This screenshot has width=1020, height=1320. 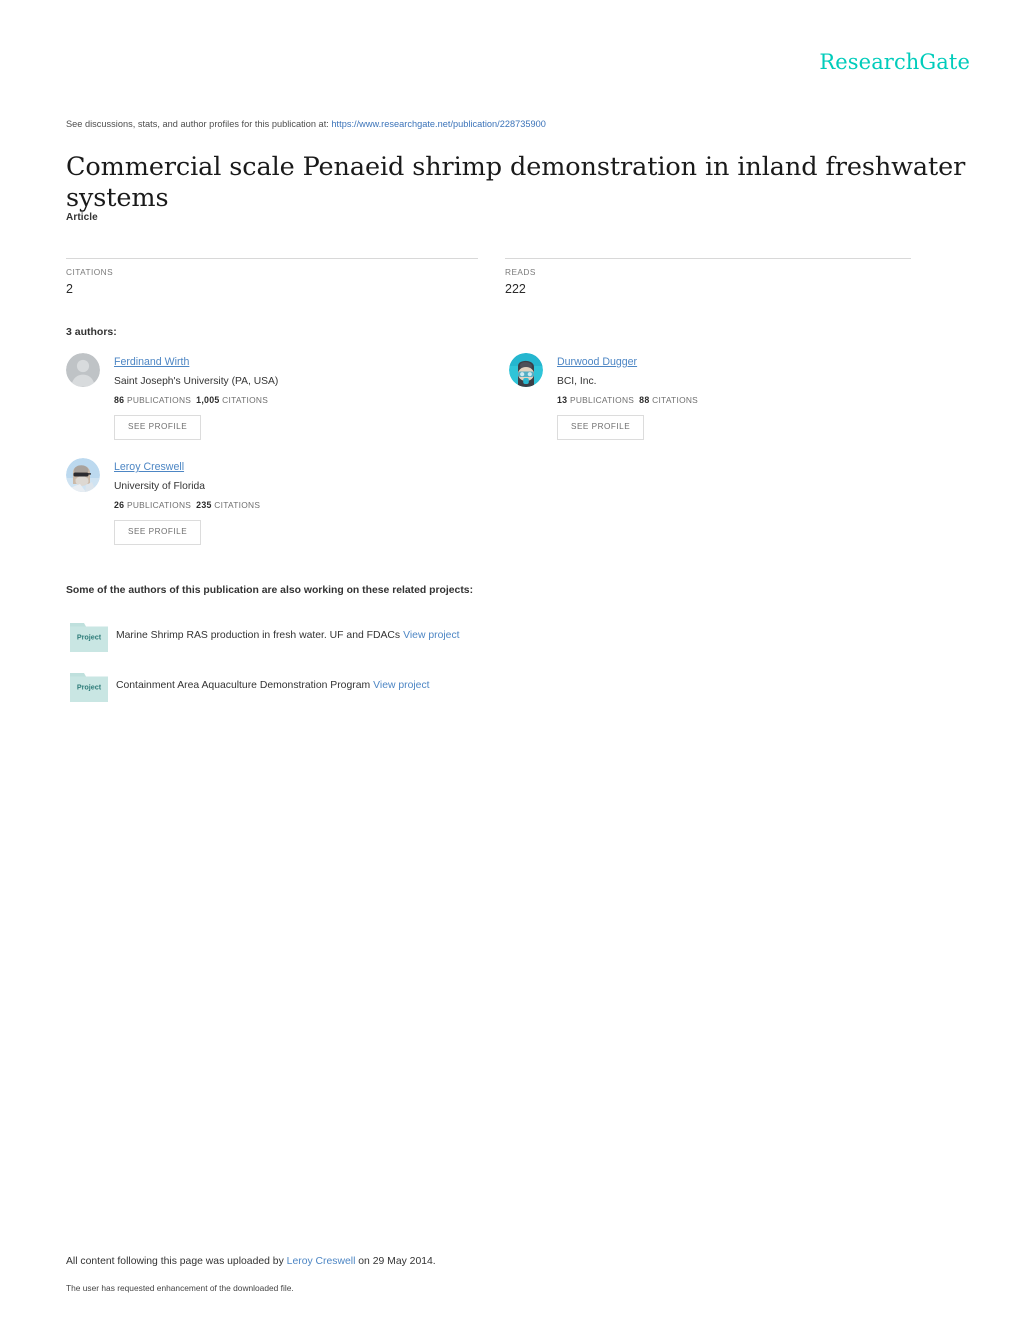 What do you see at coordinates (91, 332) in the screenshot?
I see `authors-count-label: 3 authors:` at bounding box center [91, 332].